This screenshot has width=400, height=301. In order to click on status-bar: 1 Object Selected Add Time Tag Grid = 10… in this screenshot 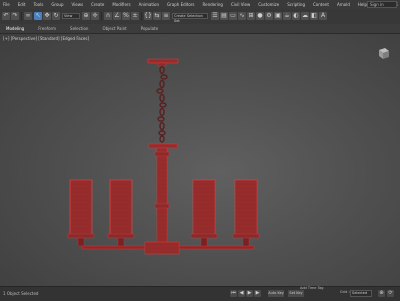, I will do `click(200, 293)`.